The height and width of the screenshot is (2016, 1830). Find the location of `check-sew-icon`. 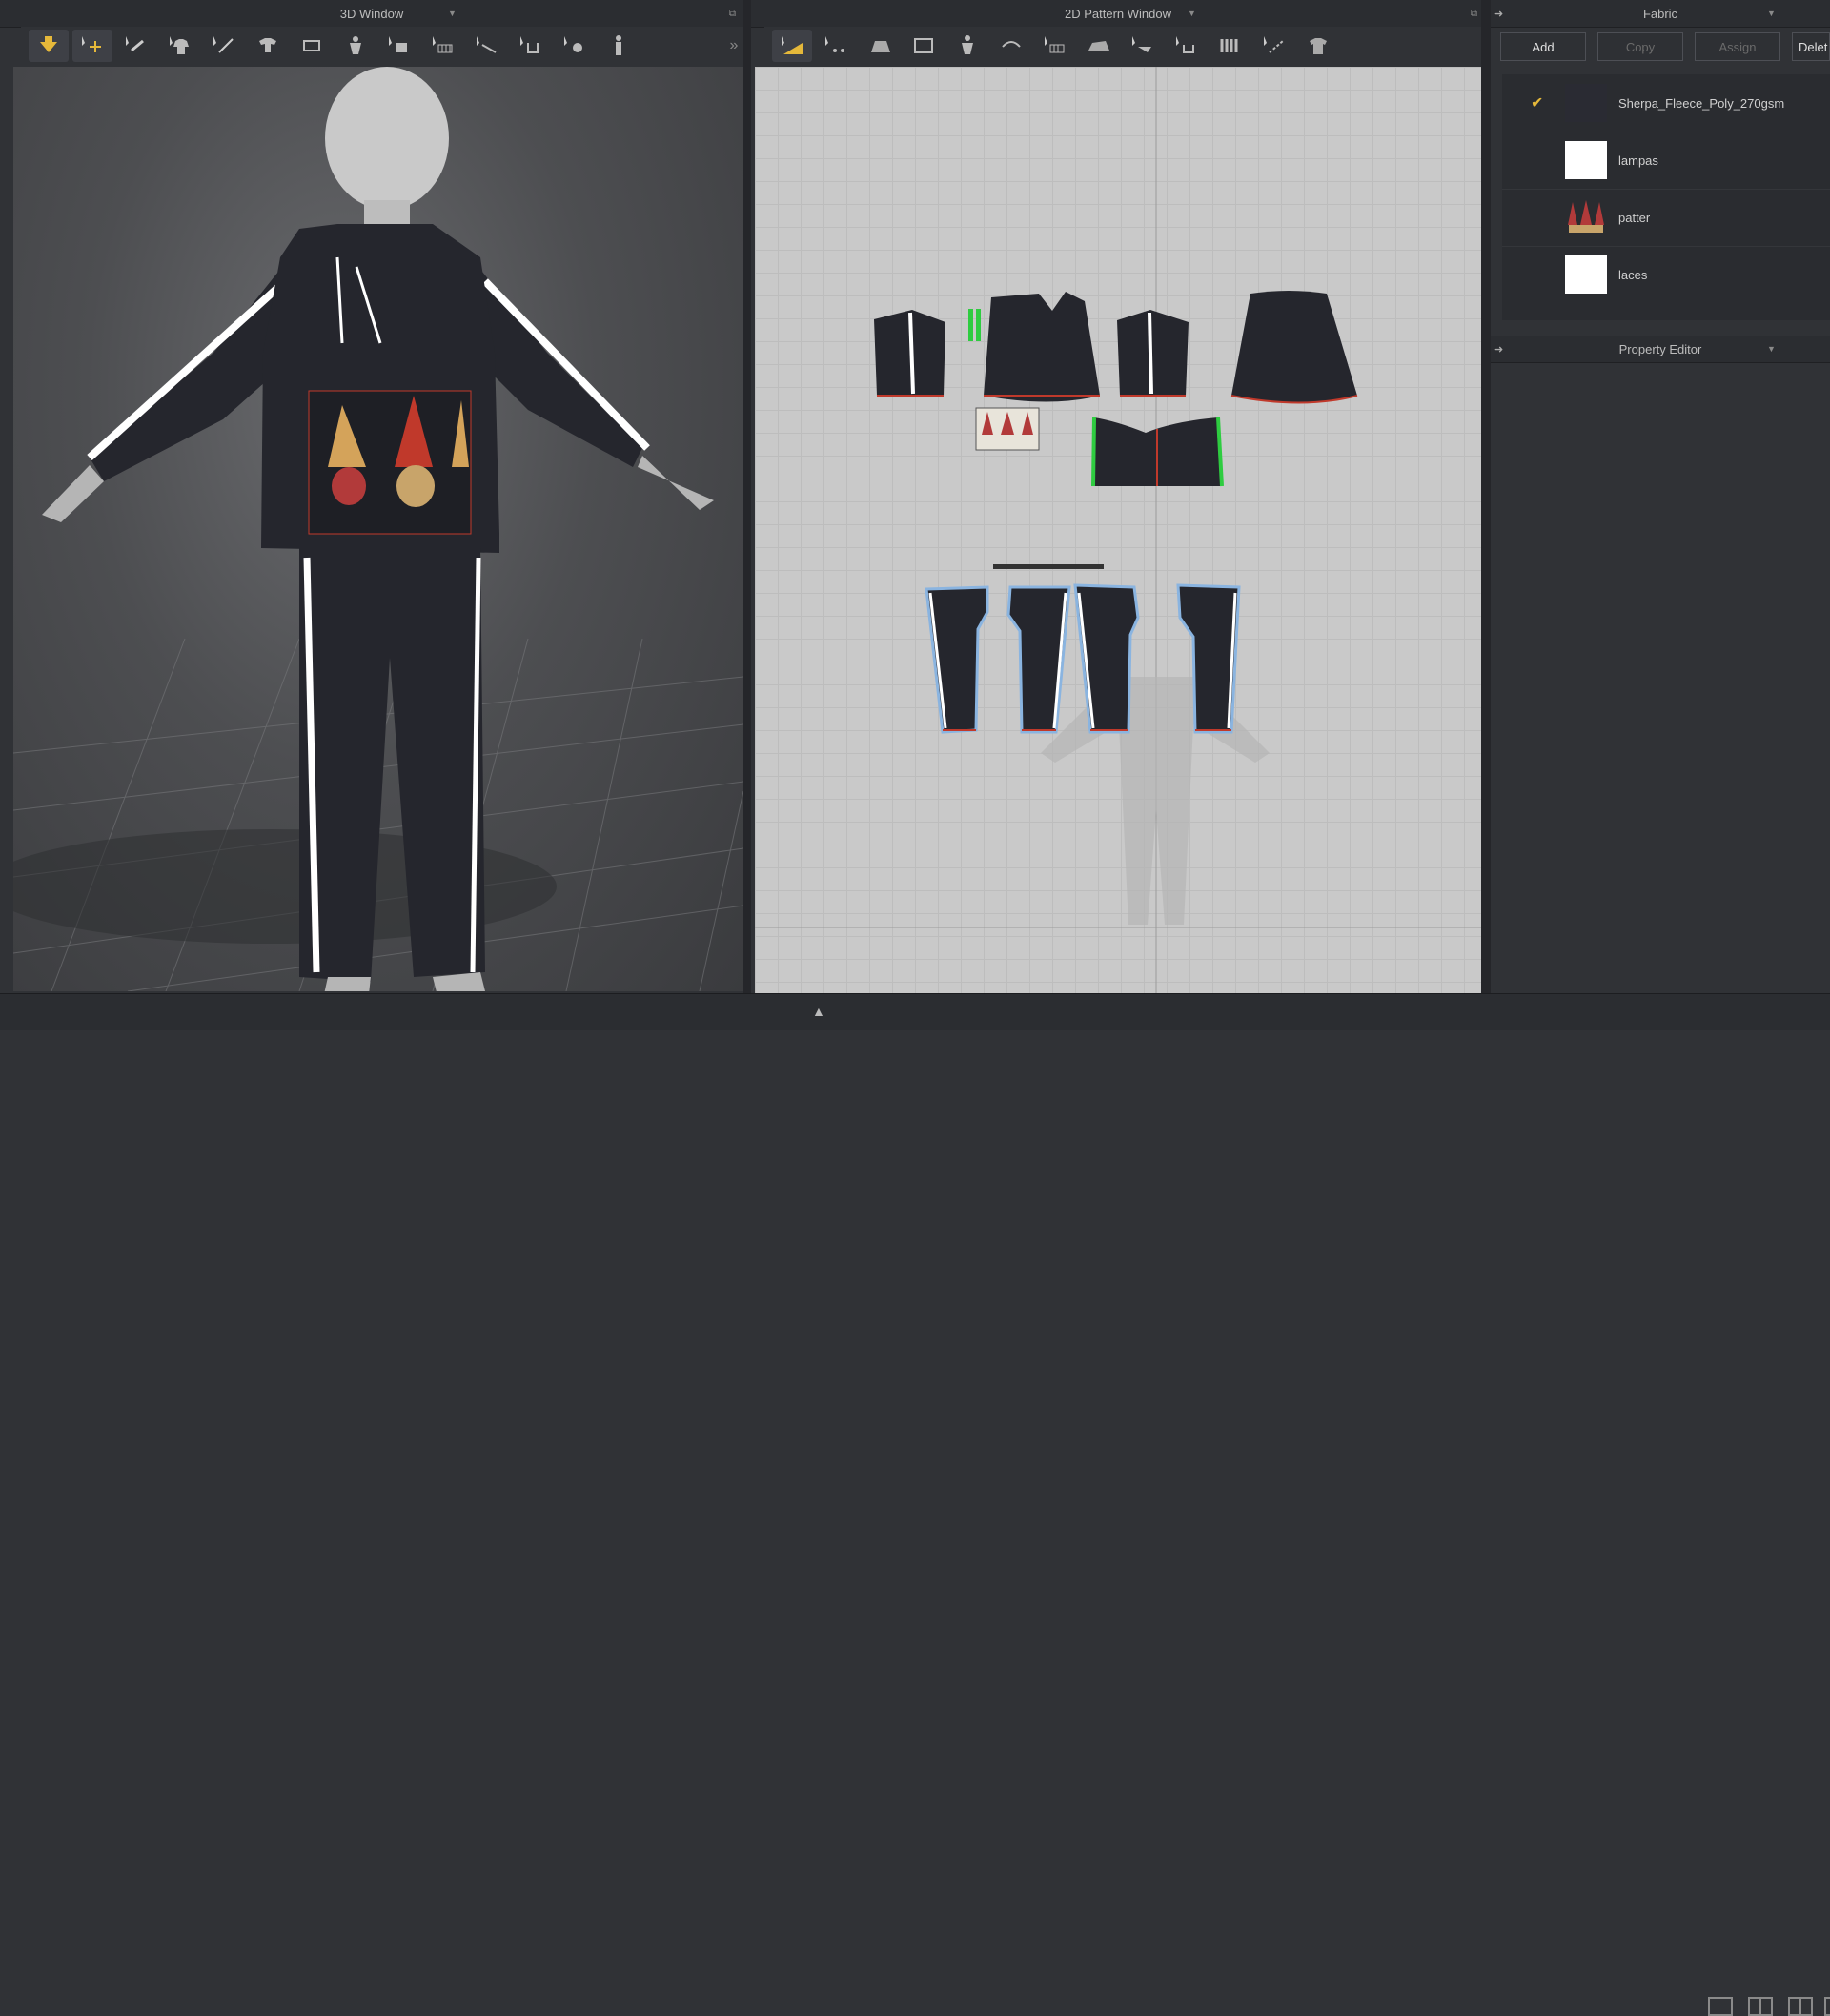

check-sew-icon is located at coordinates (1187, 46).